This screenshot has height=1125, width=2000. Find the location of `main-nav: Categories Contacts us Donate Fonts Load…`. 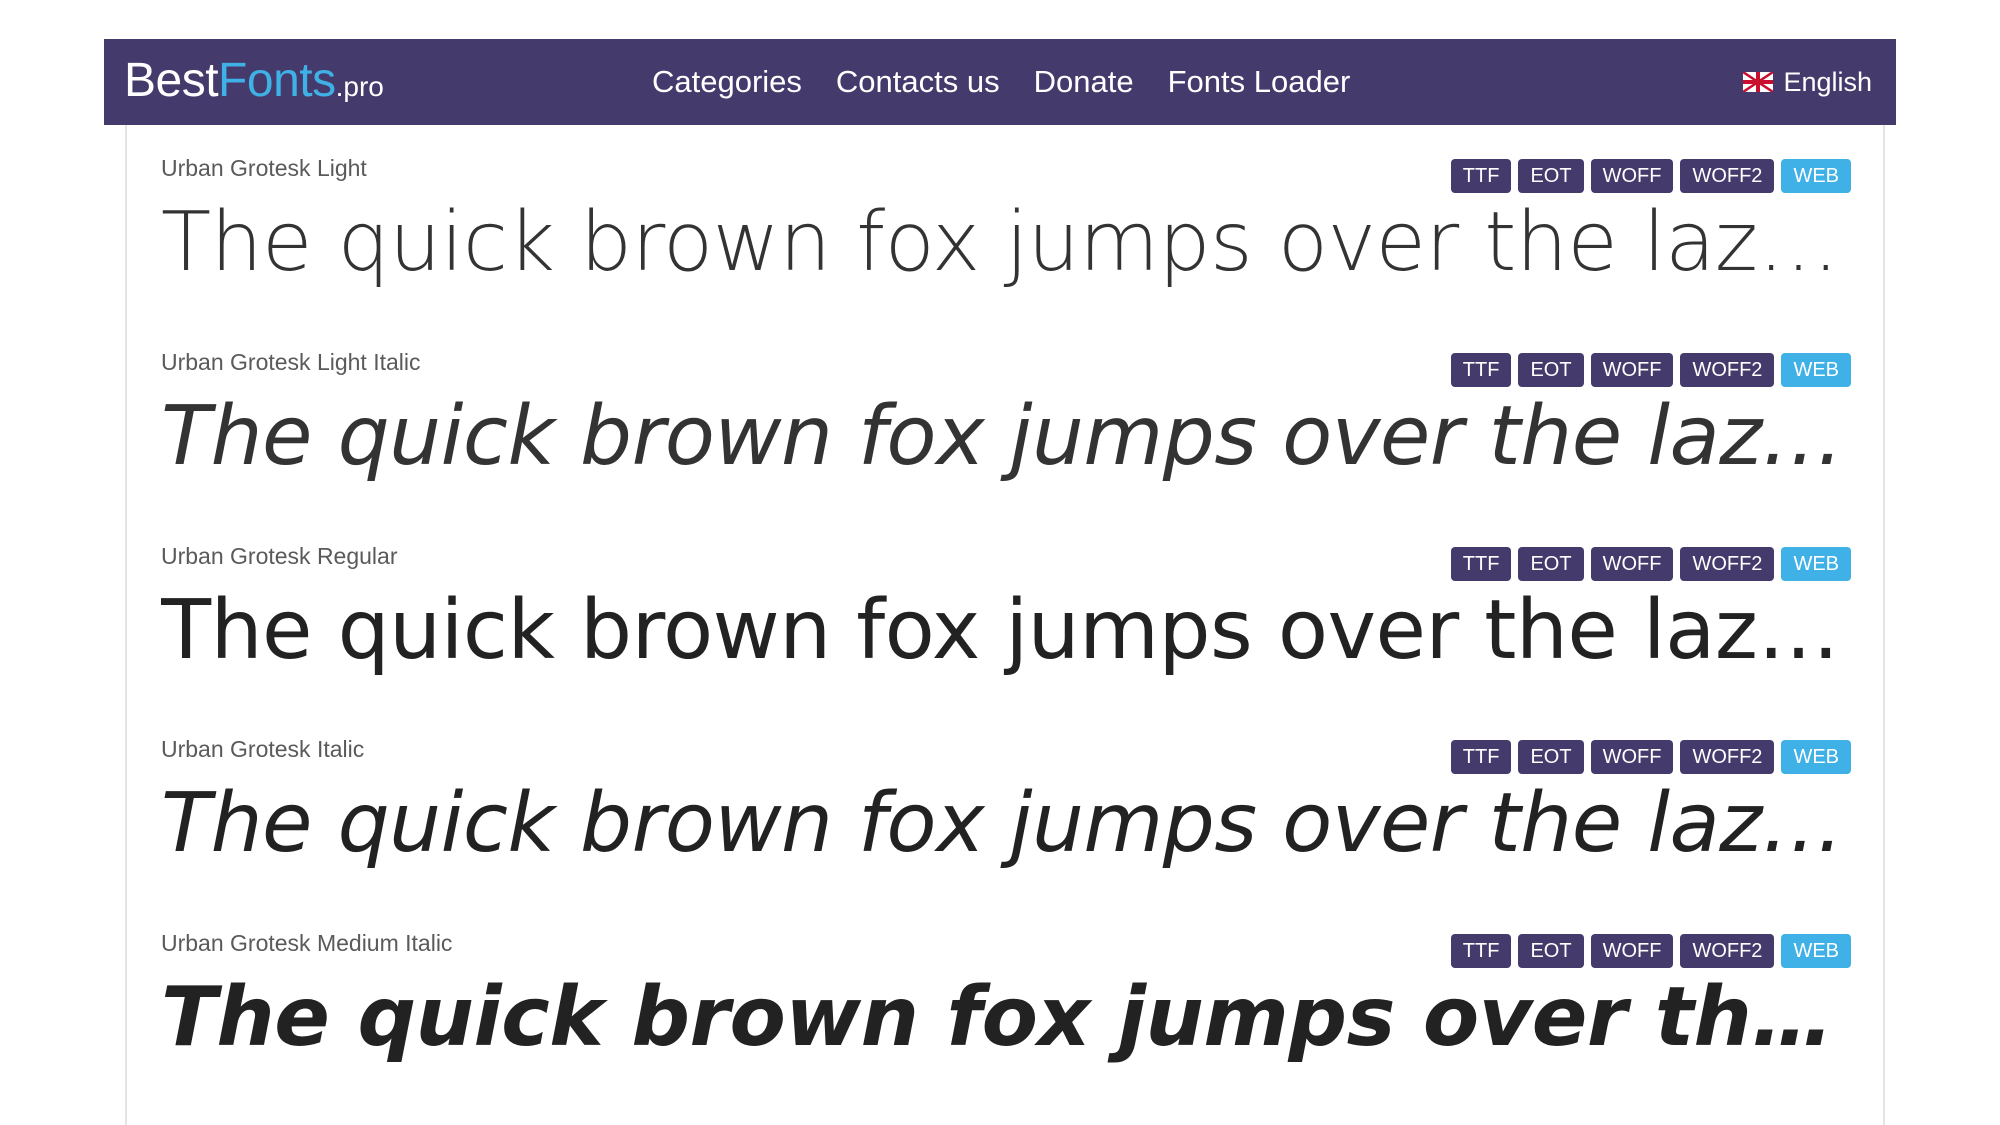

main-nav: Categories Contacts us Donate Fonts Load… is located at coordinates (1018, 82).